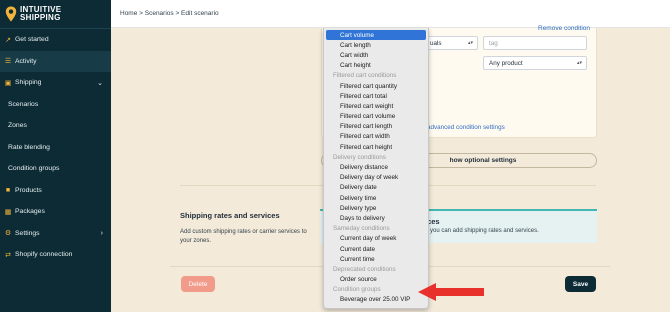 This screenshot has height=312, width=670. What do you see at coordinates (376, 96) in the screenshot?
I see `dropdown-option: Filtered cart total` at bounding box center [376, 96].